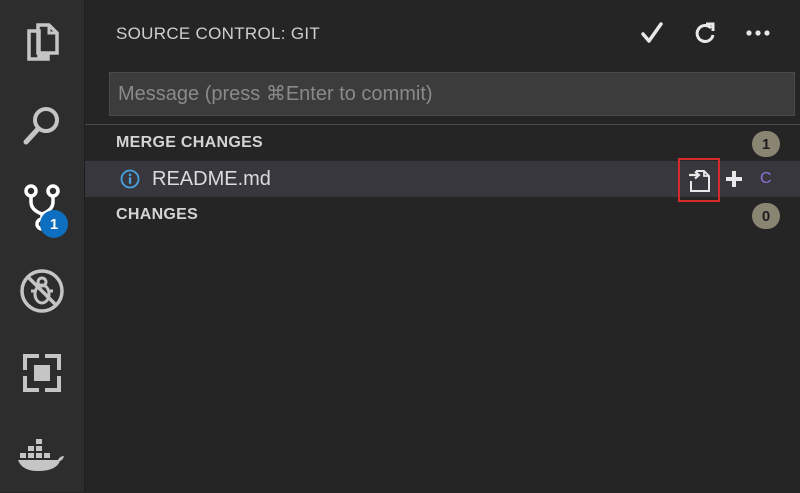 The width and height of the screenshot is (800, 493). I want to click on stage-file-button, so click(734, 179).